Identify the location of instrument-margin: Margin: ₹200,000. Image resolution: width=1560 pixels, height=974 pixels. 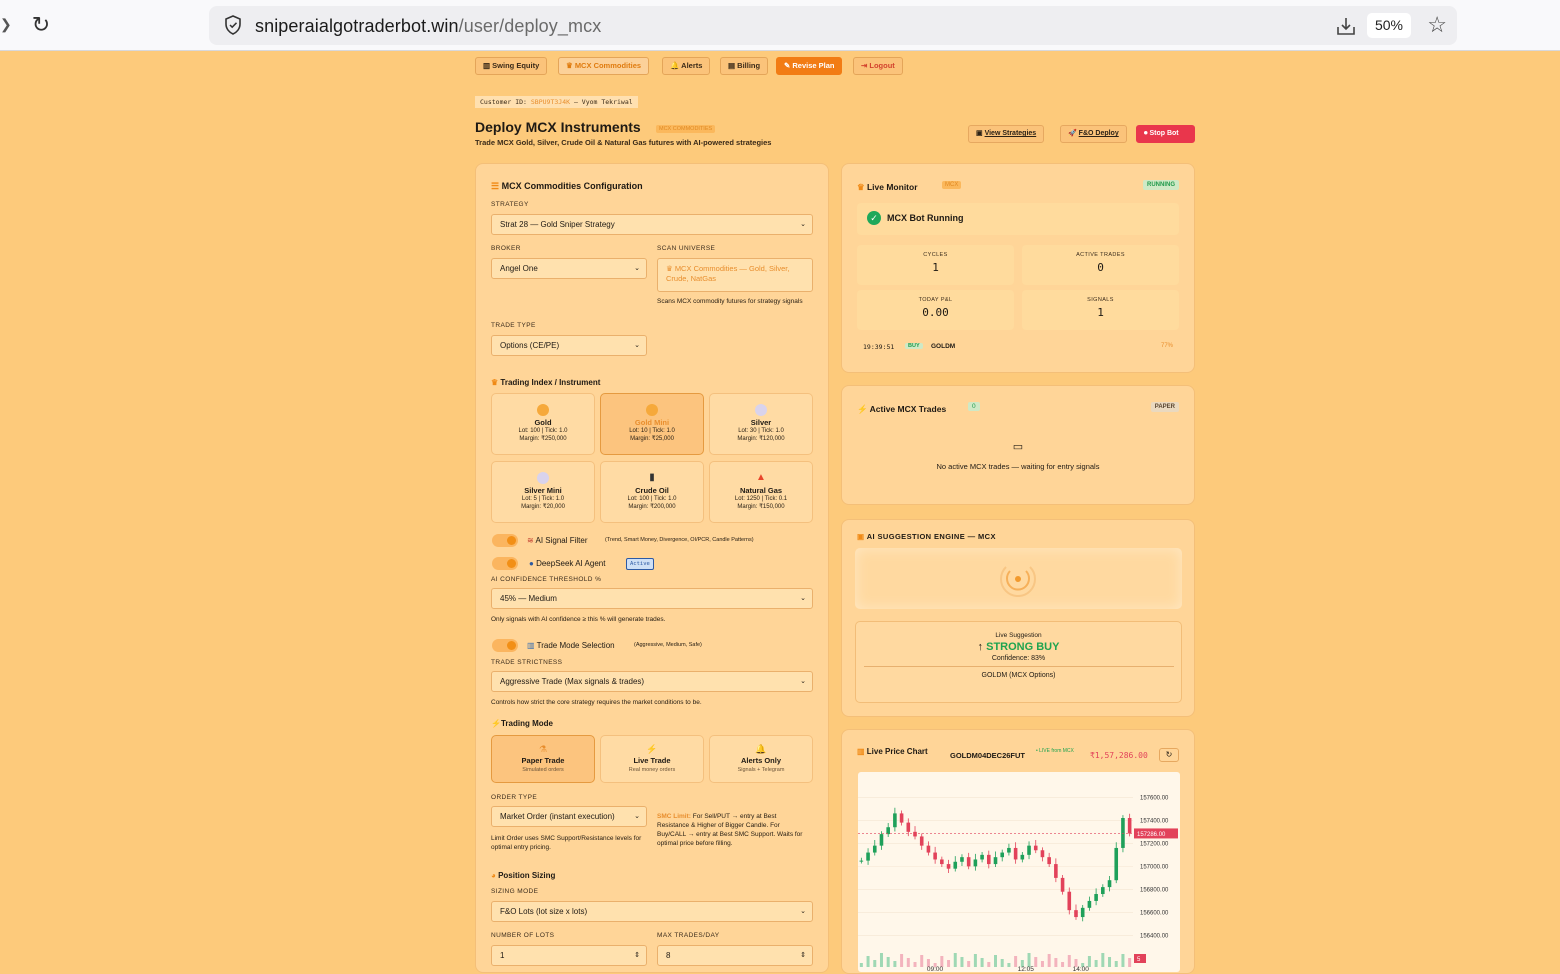
(652, 507).